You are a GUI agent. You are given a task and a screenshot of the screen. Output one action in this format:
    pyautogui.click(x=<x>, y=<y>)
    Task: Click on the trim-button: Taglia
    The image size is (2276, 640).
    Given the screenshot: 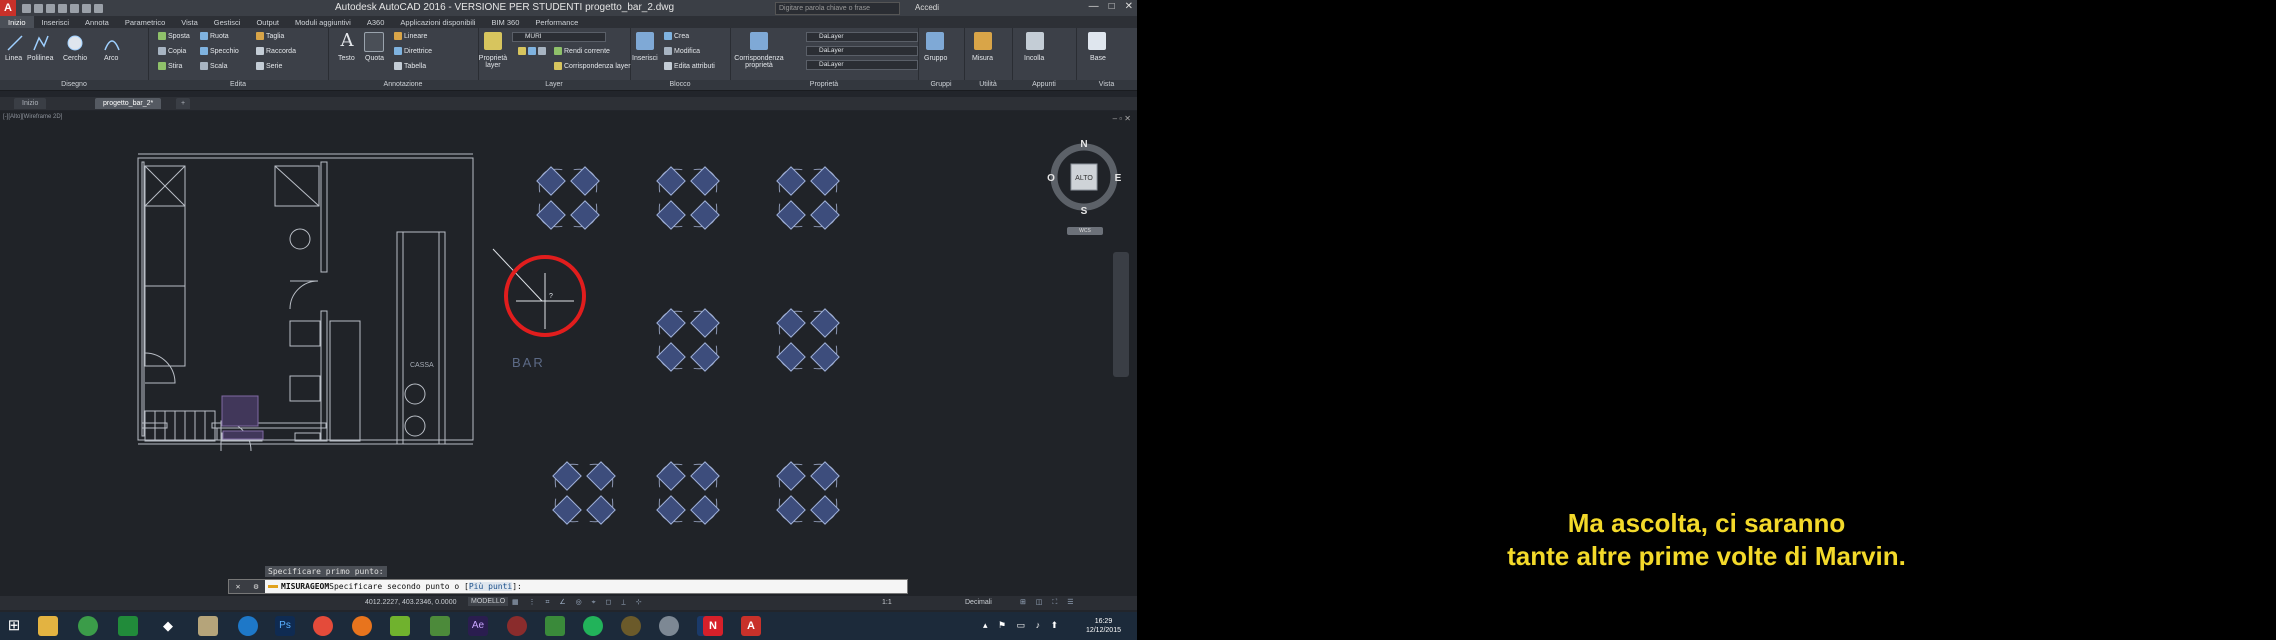 What is the action you would take?
    pyautogui.click(x=270, y=36)
    